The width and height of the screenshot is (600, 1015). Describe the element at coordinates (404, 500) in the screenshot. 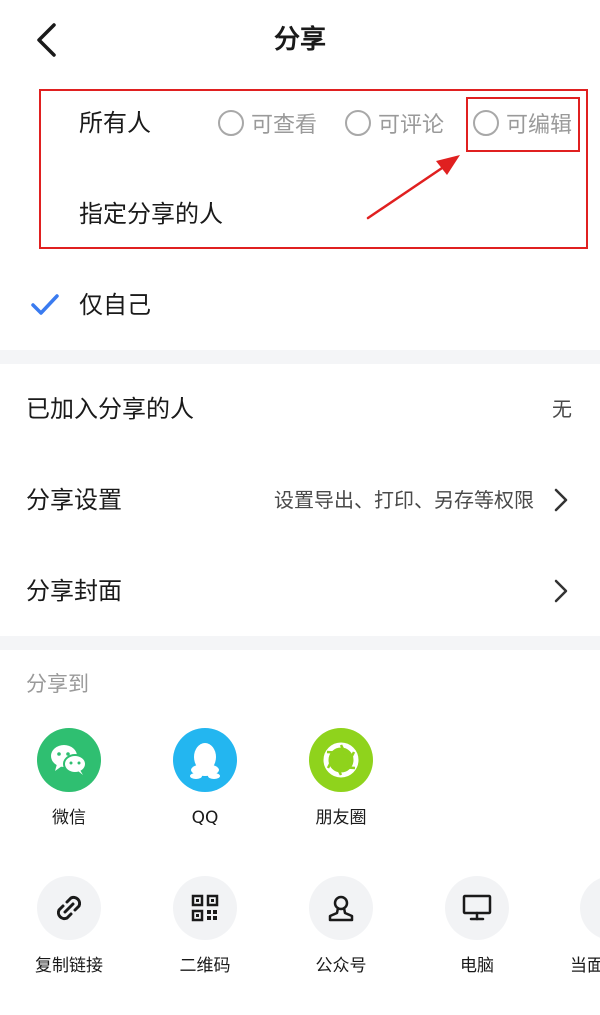

I see `share-settings-value: 设置导出、打印、另存等权限` at that location.